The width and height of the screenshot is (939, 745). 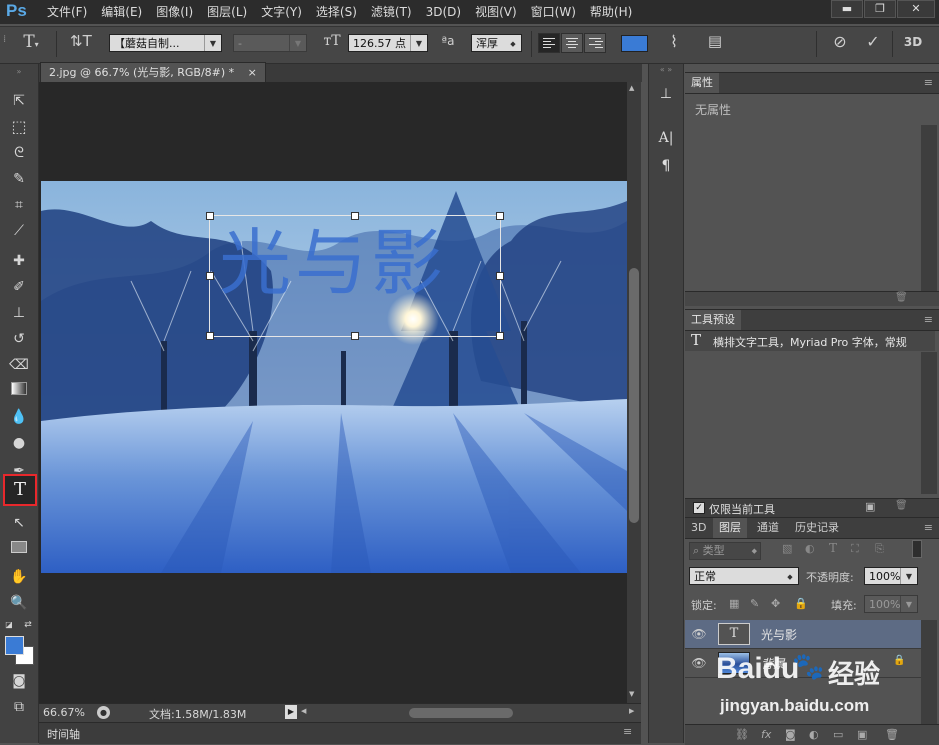 I want to click on menu-window: 窗口(W), so click(x=553, y=12).